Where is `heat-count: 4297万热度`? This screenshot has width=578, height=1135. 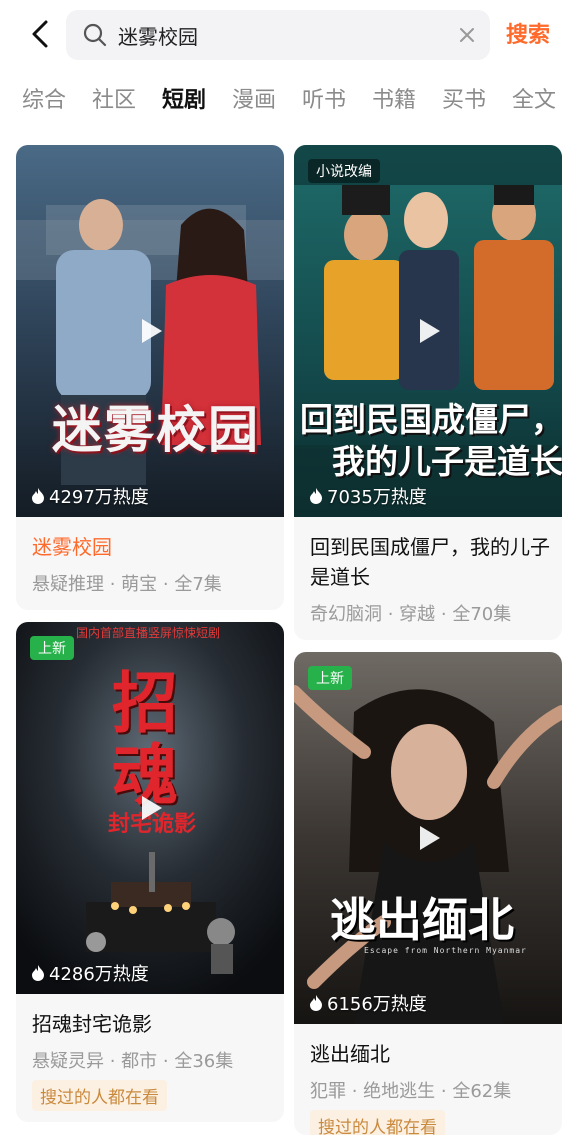 heat-count: 4297万热度 is located at coordinates (89, 496).